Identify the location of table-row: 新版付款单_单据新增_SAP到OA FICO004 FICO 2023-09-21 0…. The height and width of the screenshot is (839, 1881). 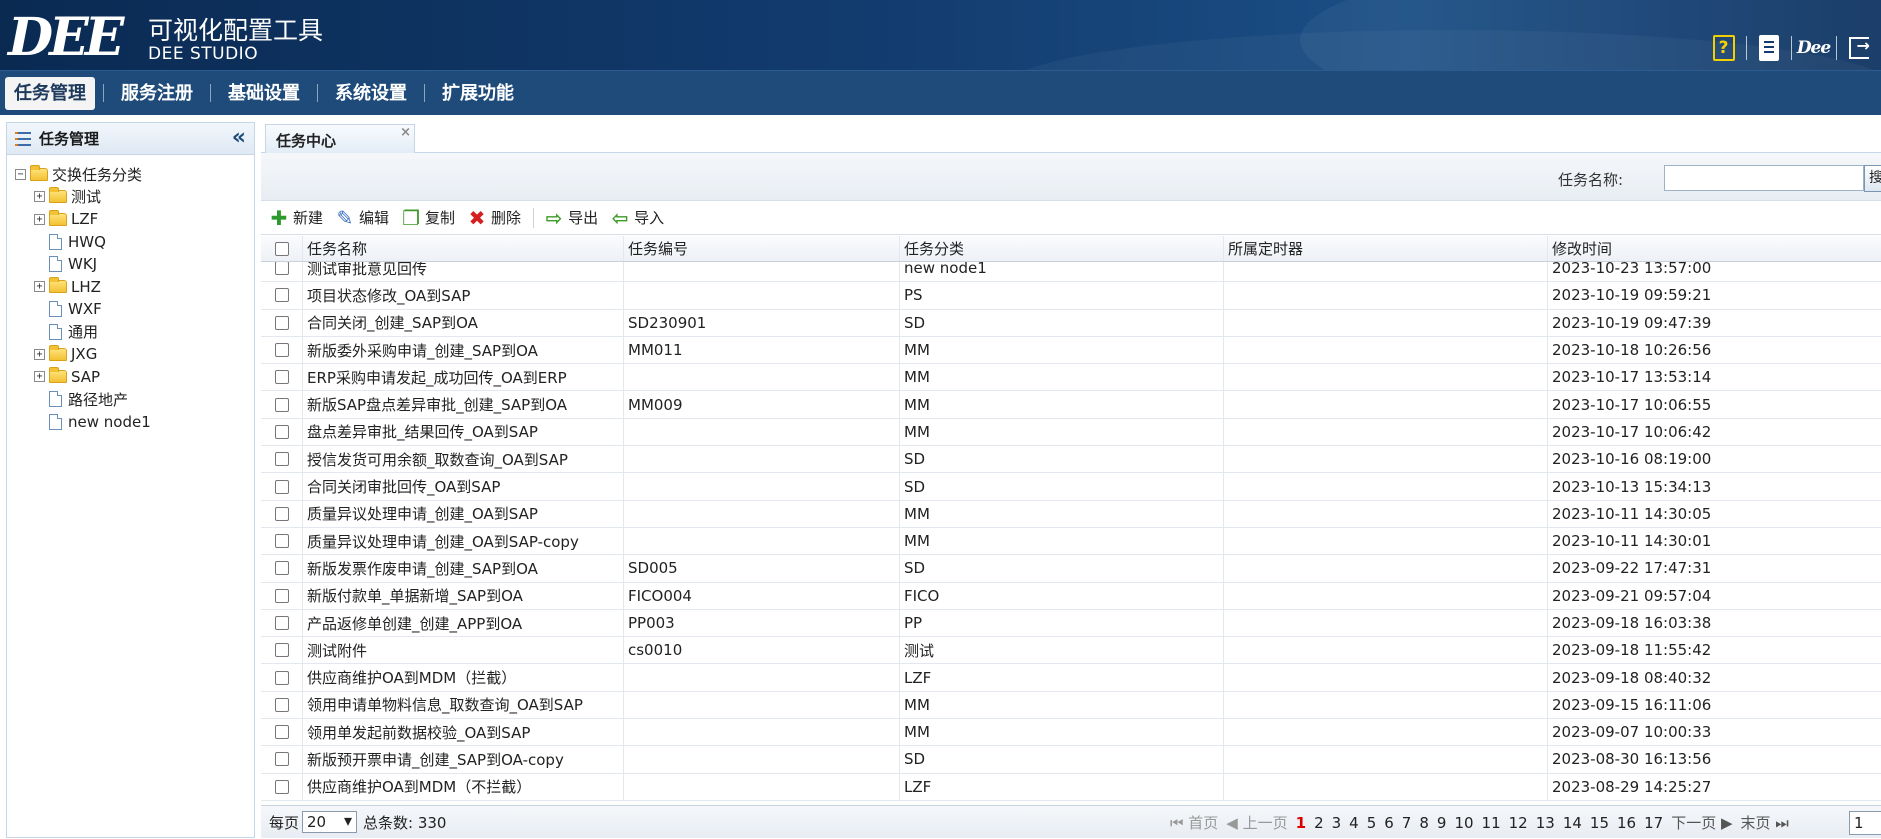
(1071, 596).